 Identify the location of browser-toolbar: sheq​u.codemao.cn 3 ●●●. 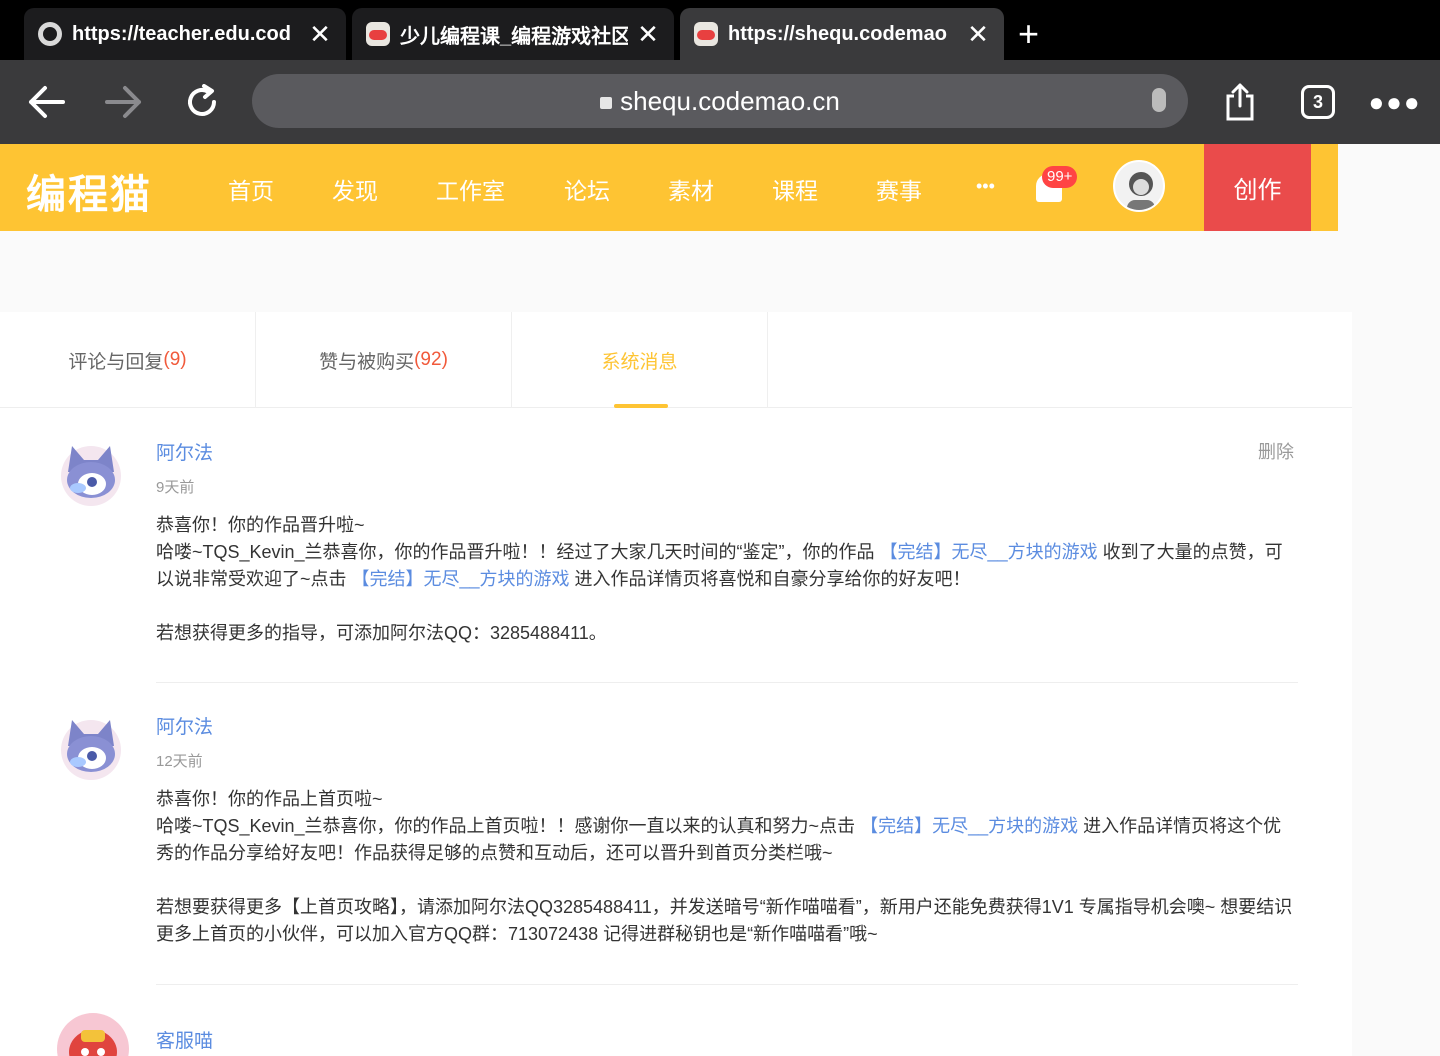
(720, 102).